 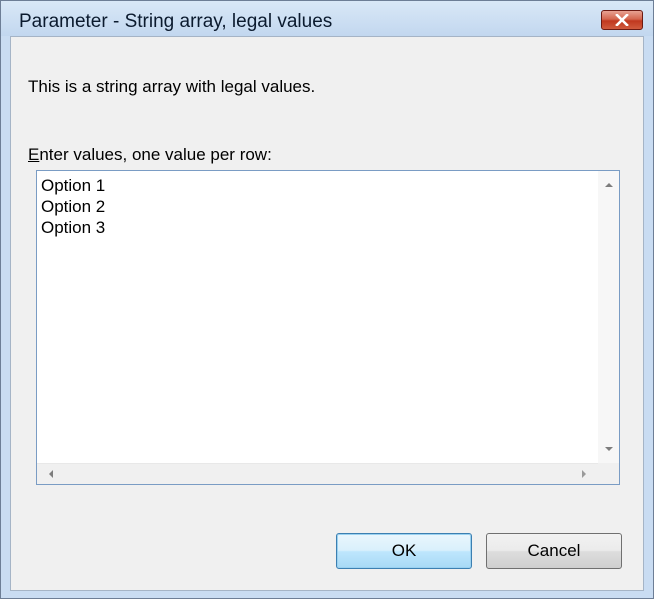 I want to click on scroll-left-icon, so click(x=51, y=474).